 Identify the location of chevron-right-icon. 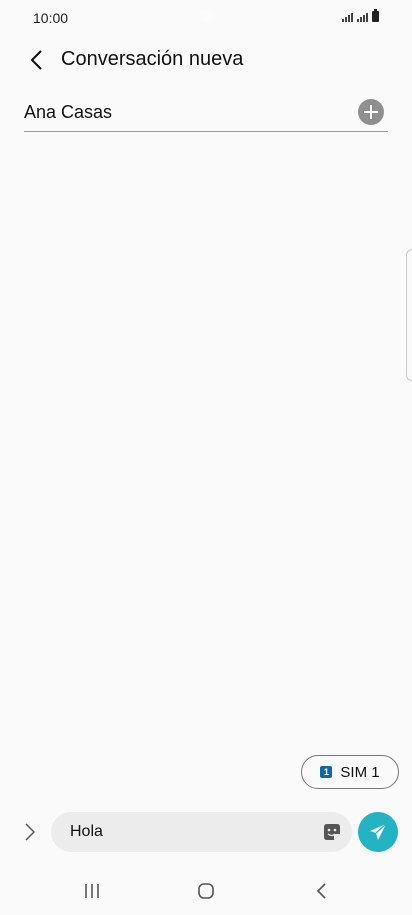
(30, 832).